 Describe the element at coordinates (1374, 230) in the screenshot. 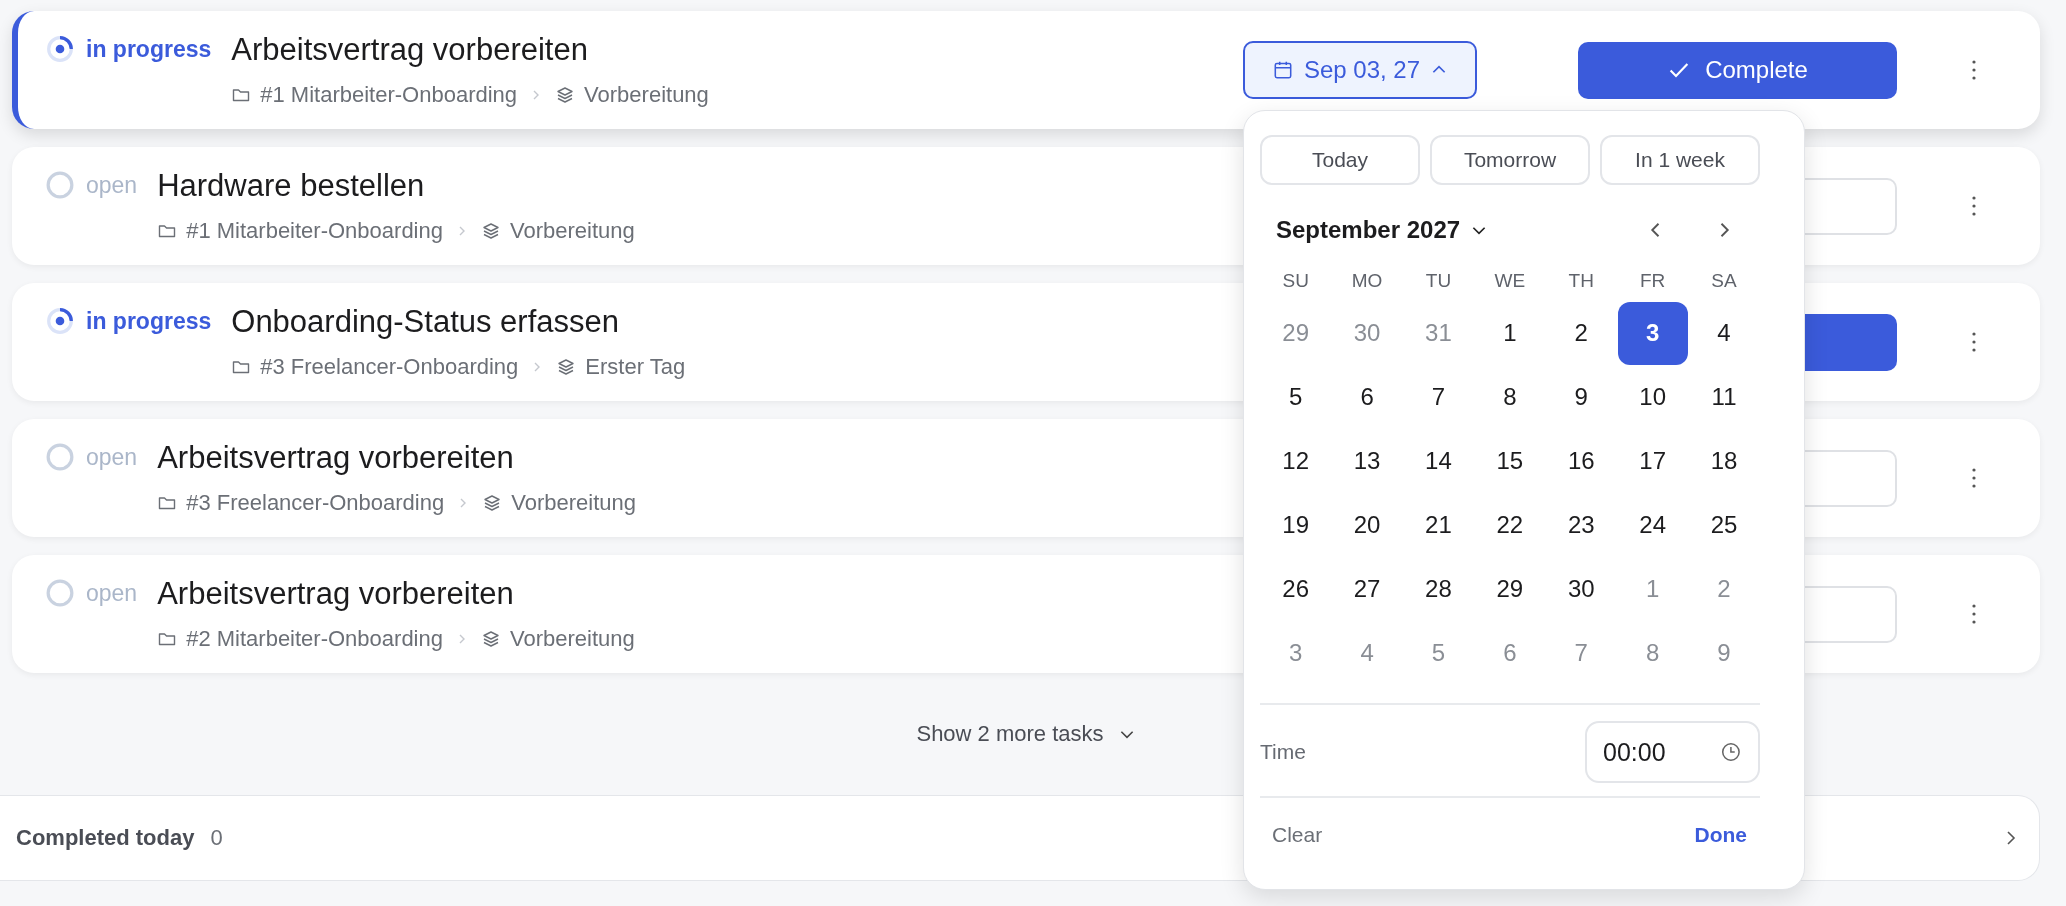

I see `month-dropdown: September 2027` at that location.